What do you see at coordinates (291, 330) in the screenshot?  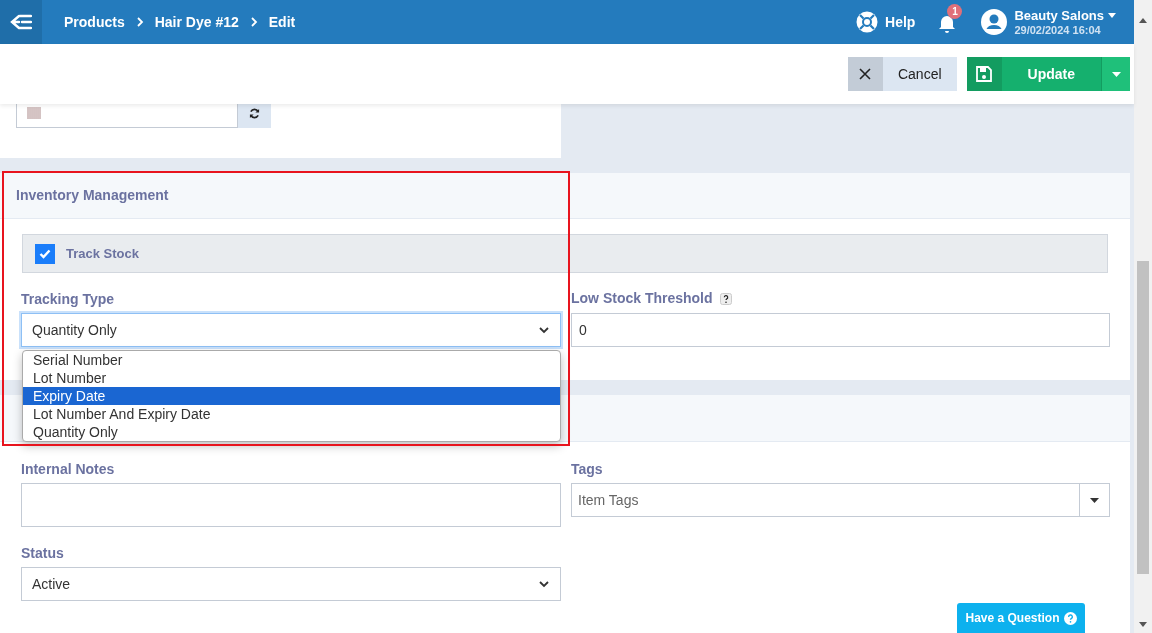 I see `tracking-type-select: Quantity Only` at bounding box center [291, 330].